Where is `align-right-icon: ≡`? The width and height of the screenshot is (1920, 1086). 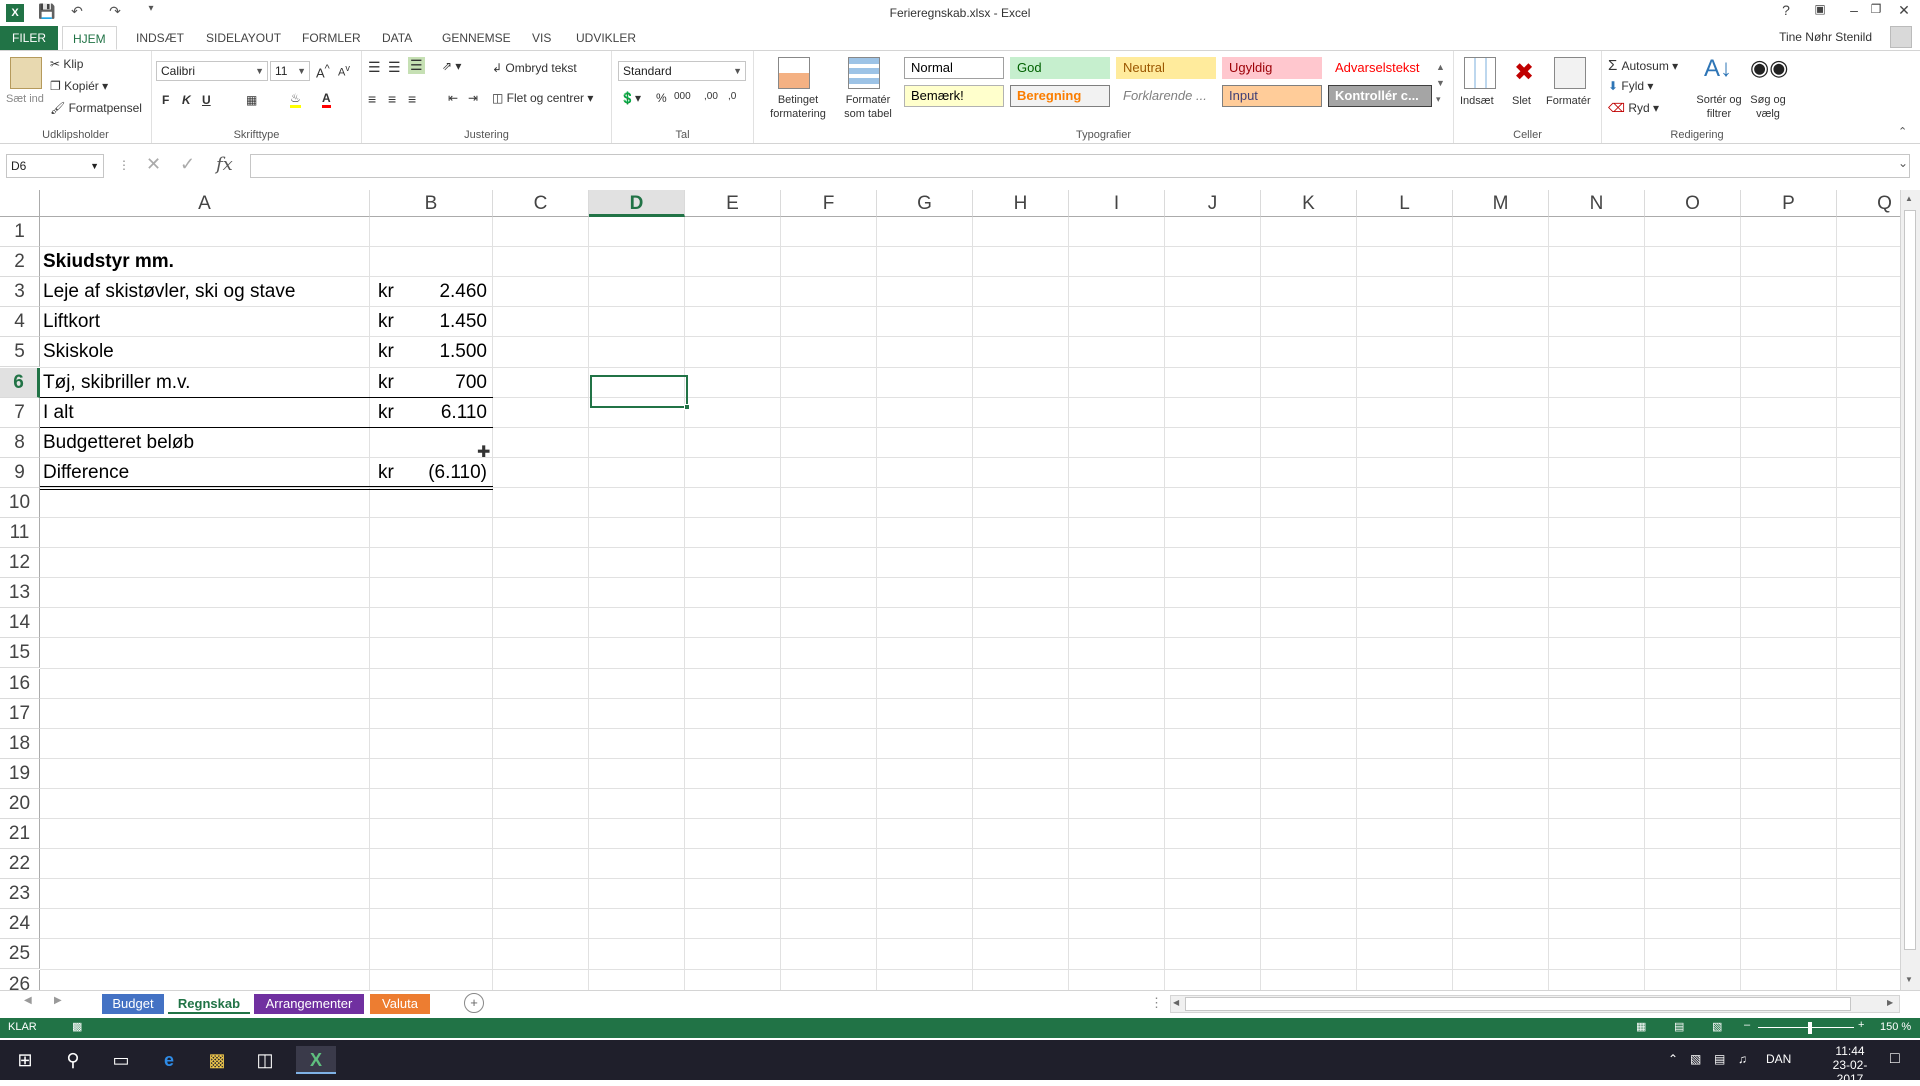 align-right-icon: ≡ is located at coordinates (412, 99).